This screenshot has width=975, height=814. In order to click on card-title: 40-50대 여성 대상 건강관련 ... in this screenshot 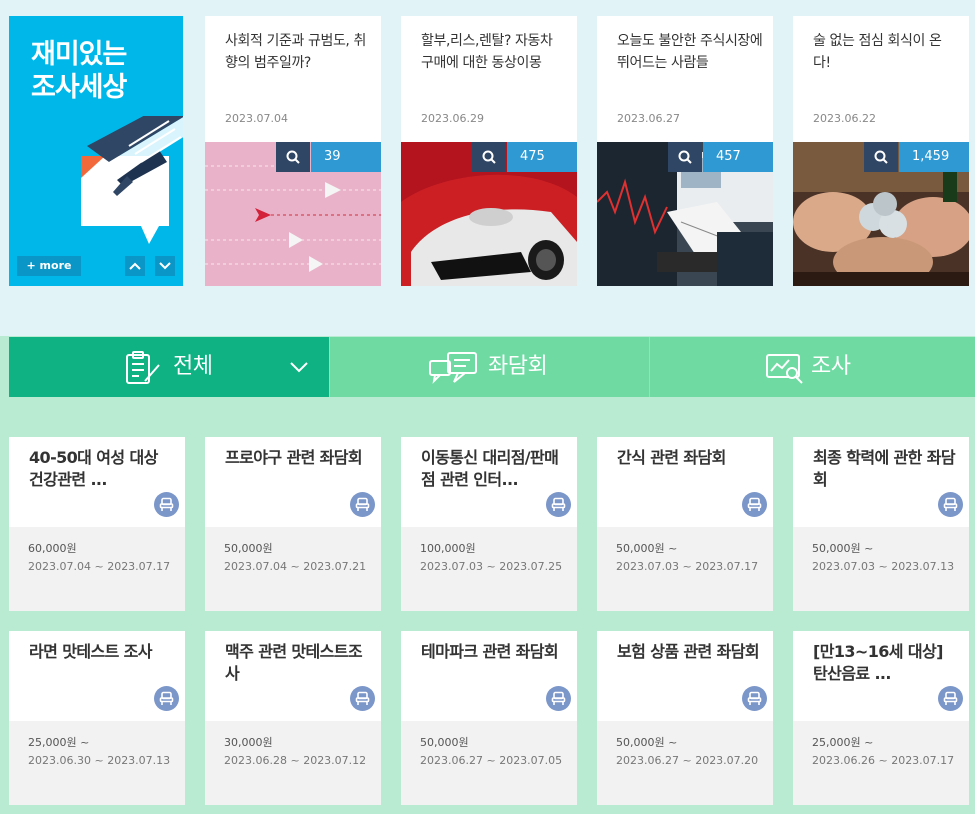, I will do `click(93, 468)`.